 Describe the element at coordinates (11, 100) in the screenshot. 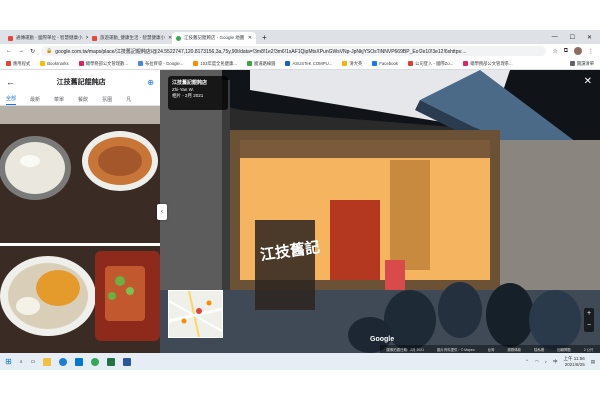

I see `tab-all: 全部` at that location.